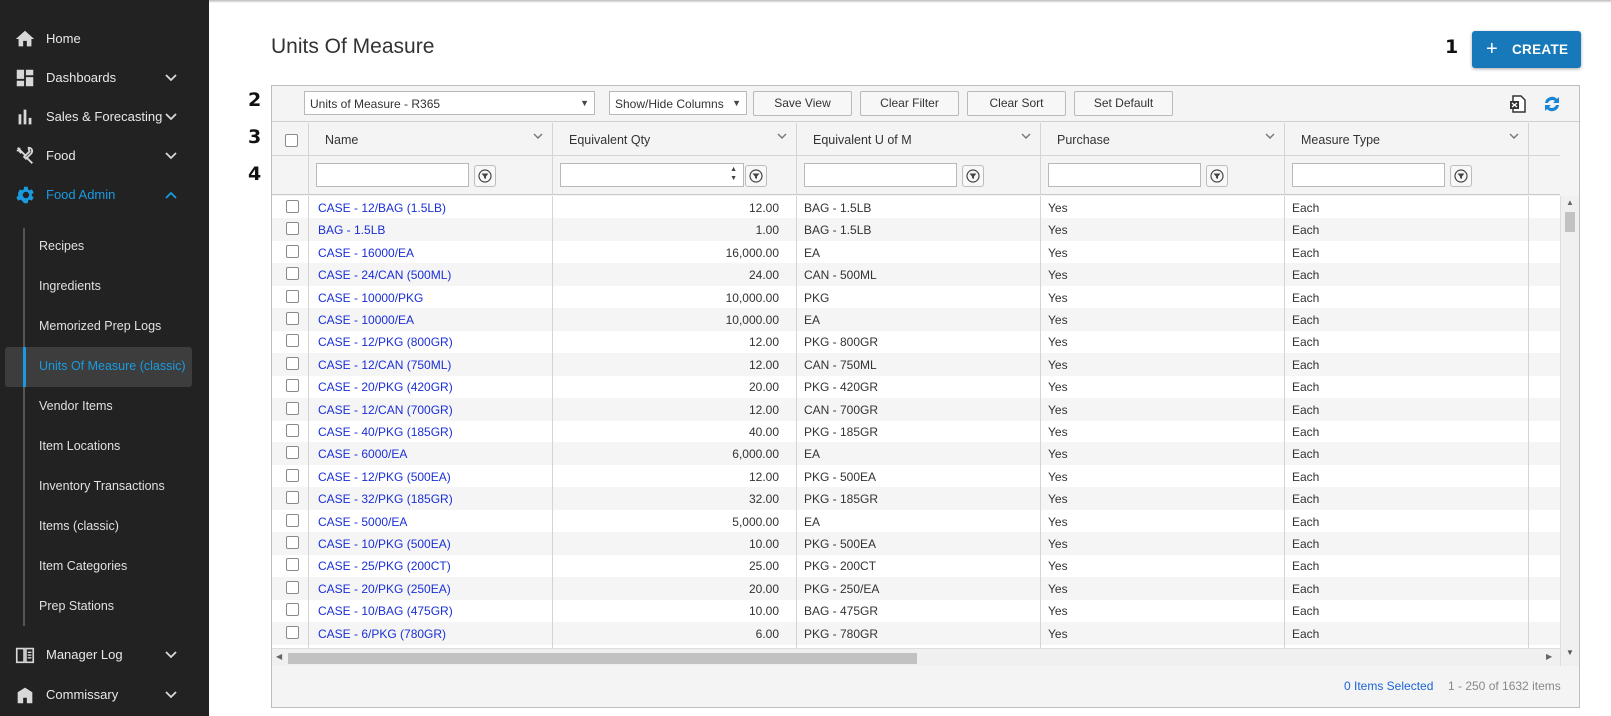 This screenshot has width=1611, height=716. I want to click on nav-food: Food, so click(104, 156).